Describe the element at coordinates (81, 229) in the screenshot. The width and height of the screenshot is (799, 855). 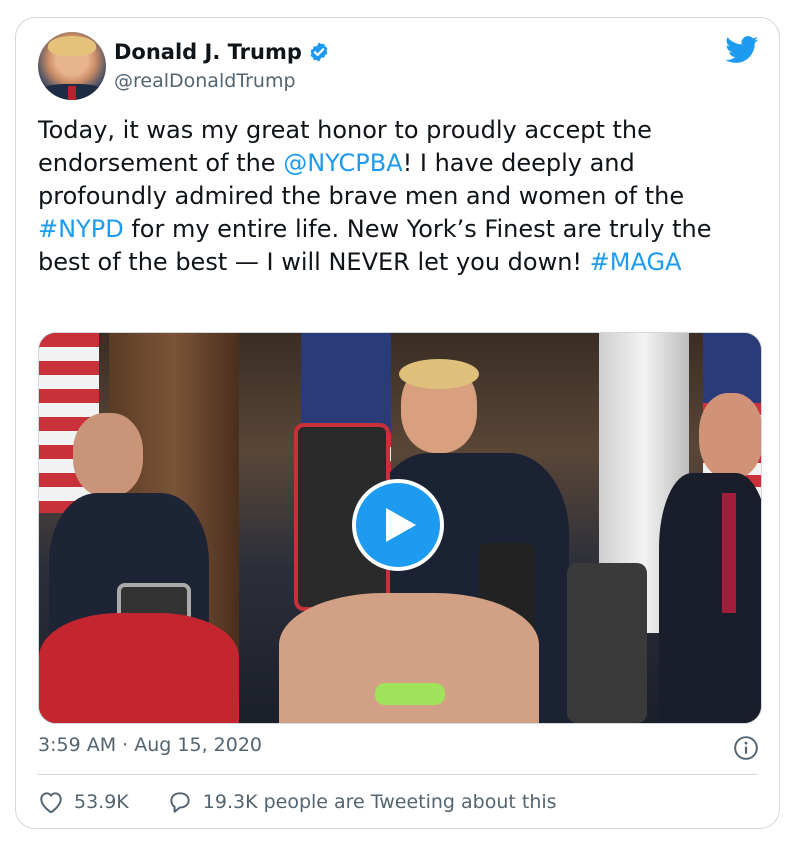
I see `hashtag-link-nypd: #NYPD` at that location.